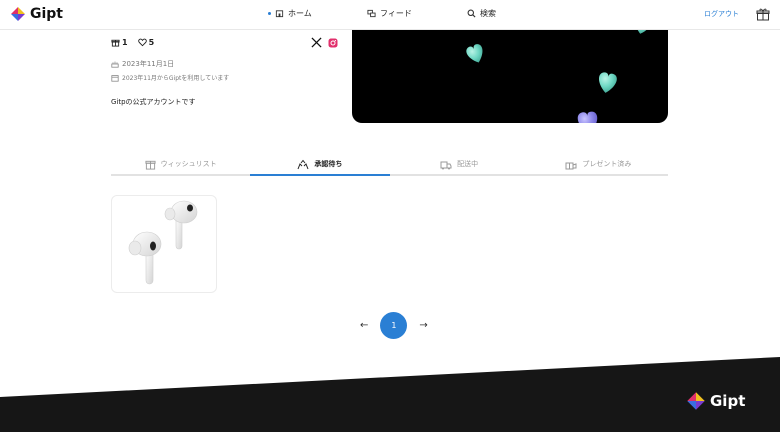 The height and width of the screenshot is (432, 780). I want to click on product-card, so click(164, 244).